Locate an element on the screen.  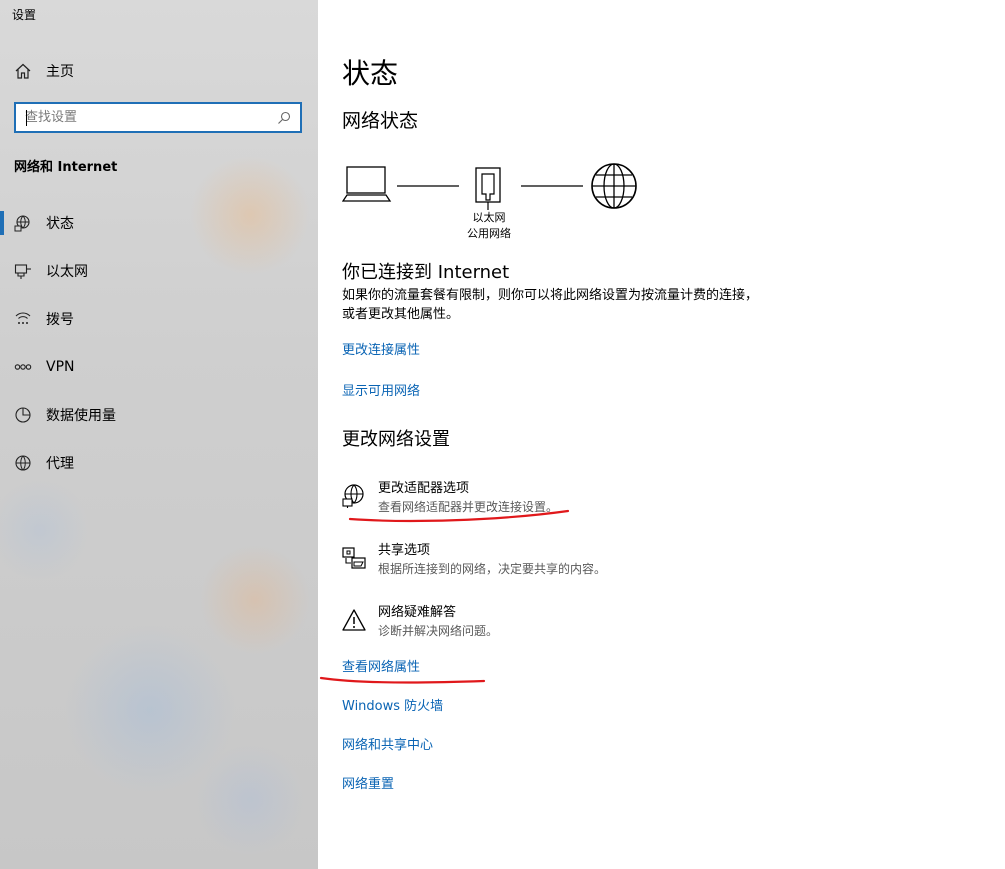
search-box is located at coordinates (158, 117).